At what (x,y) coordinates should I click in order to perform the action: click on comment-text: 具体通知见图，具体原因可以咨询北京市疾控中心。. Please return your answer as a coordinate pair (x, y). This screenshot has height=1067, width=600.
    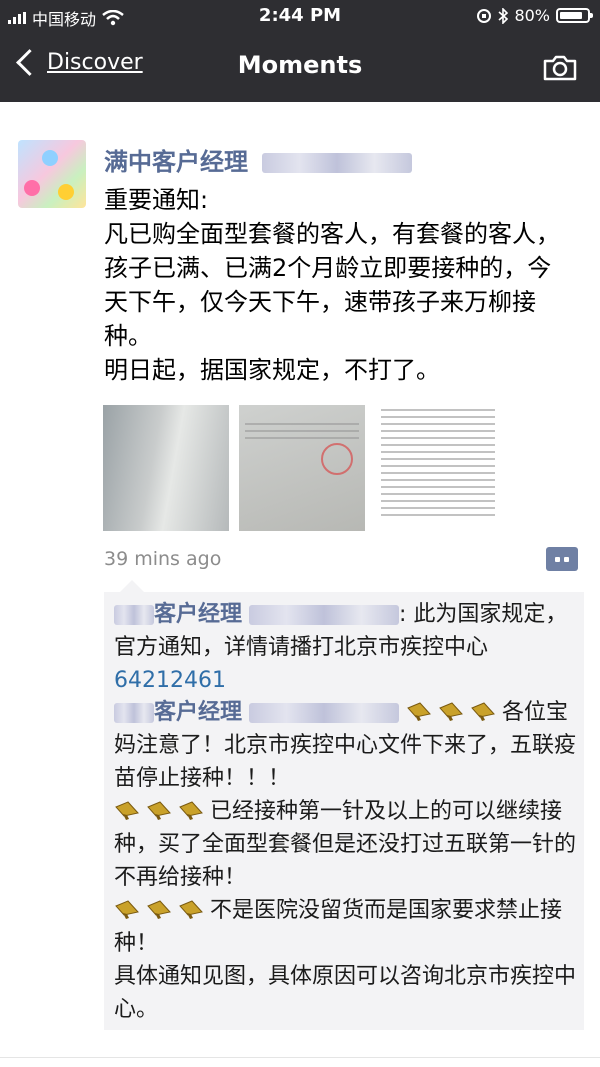
    Looking at the image, I should click on (345, 993).